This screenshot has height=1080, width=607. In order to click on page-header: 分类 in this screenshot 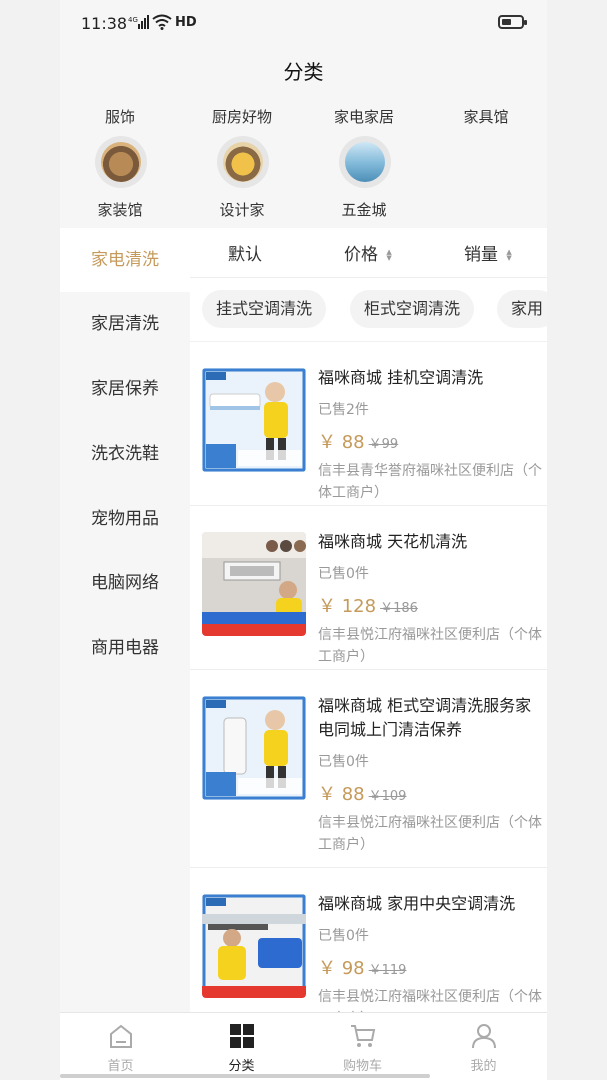, I will do `click(303, 72)`.